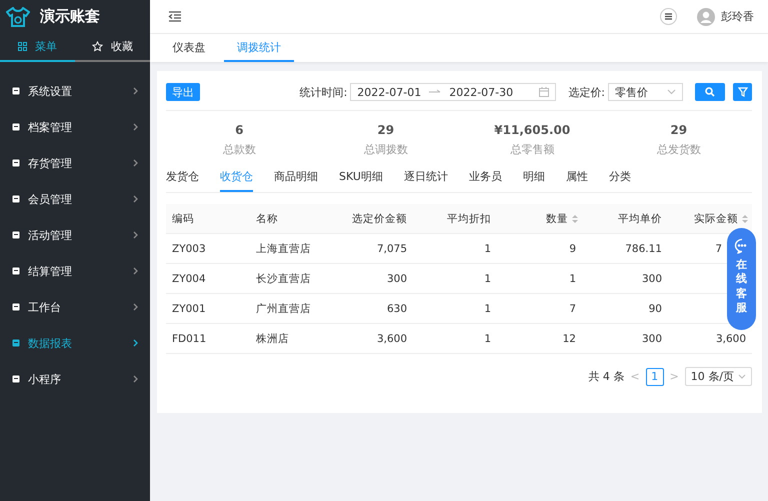 The height and width of the screenshot is (501, 768). What do you see at coordinates (640, 219) in the screenshot?
I see `column-header: 平均单价` at bounding box center [640, 219].